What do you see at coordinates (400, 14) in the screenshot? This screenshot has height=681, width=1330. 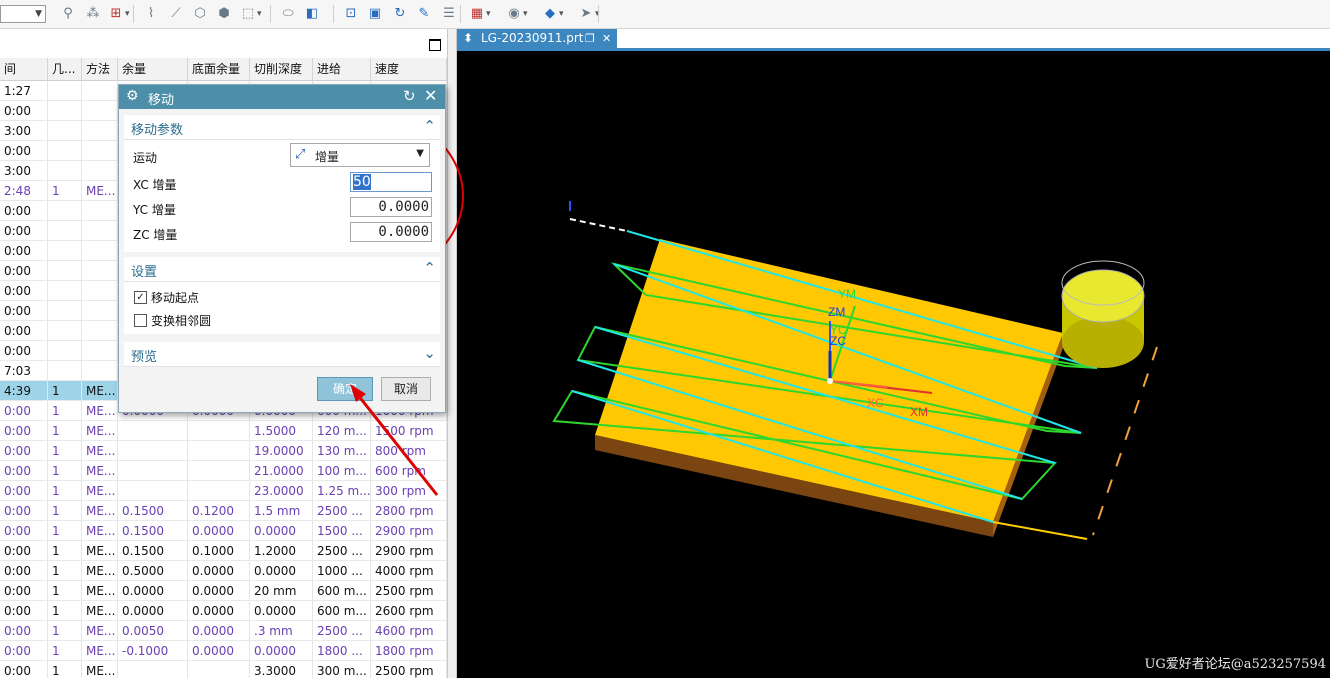 I see `rotate-icon: ↻` at bounding box center [400, 14].